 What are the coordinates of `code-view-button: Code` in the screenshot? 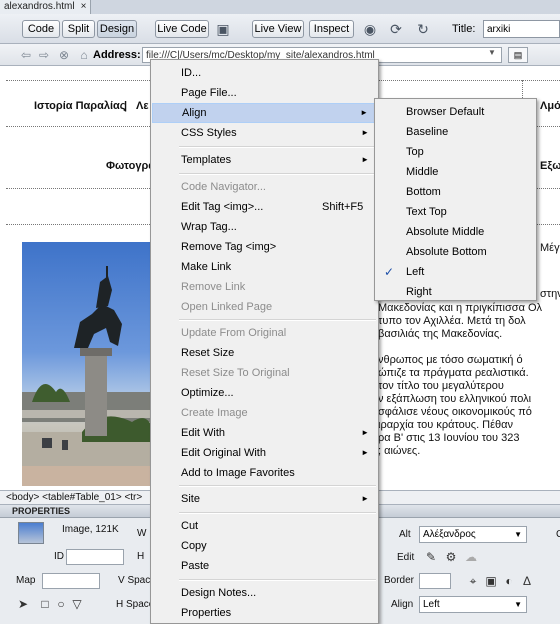 It's located at (41, 29).